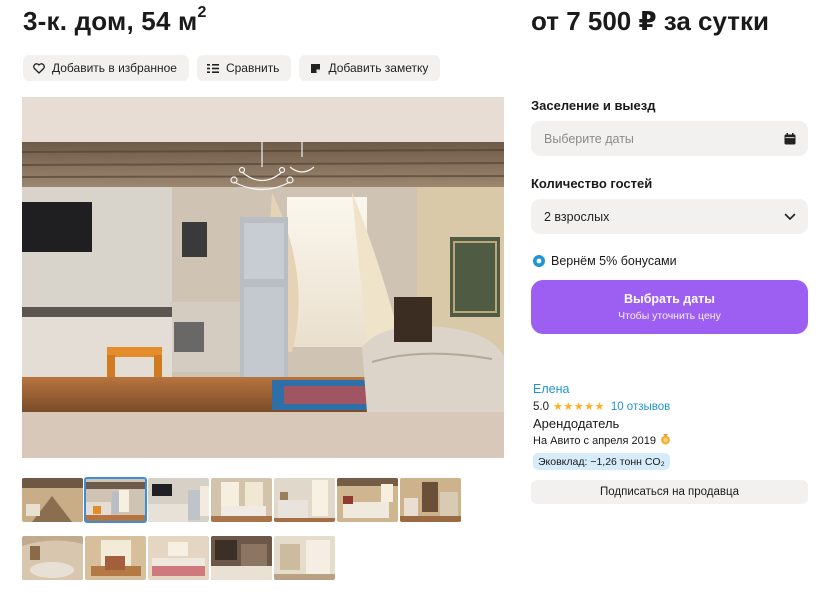 The image size is (833, 593). I want to click on bonus-info: Вернём 5% бонусами, so click(605, 261).